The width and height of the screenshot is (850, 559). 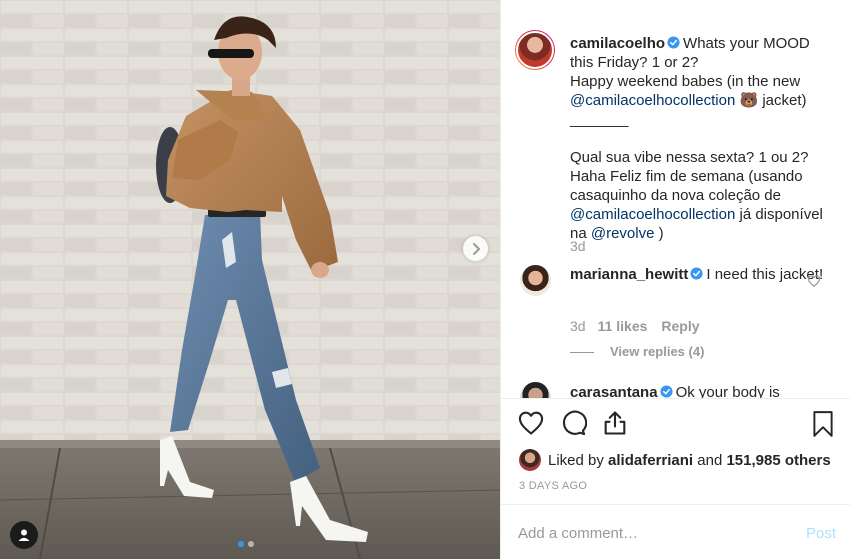 I want to click on comment: marianna_hewitt I need this jacket!, so click(x=701, y=274).